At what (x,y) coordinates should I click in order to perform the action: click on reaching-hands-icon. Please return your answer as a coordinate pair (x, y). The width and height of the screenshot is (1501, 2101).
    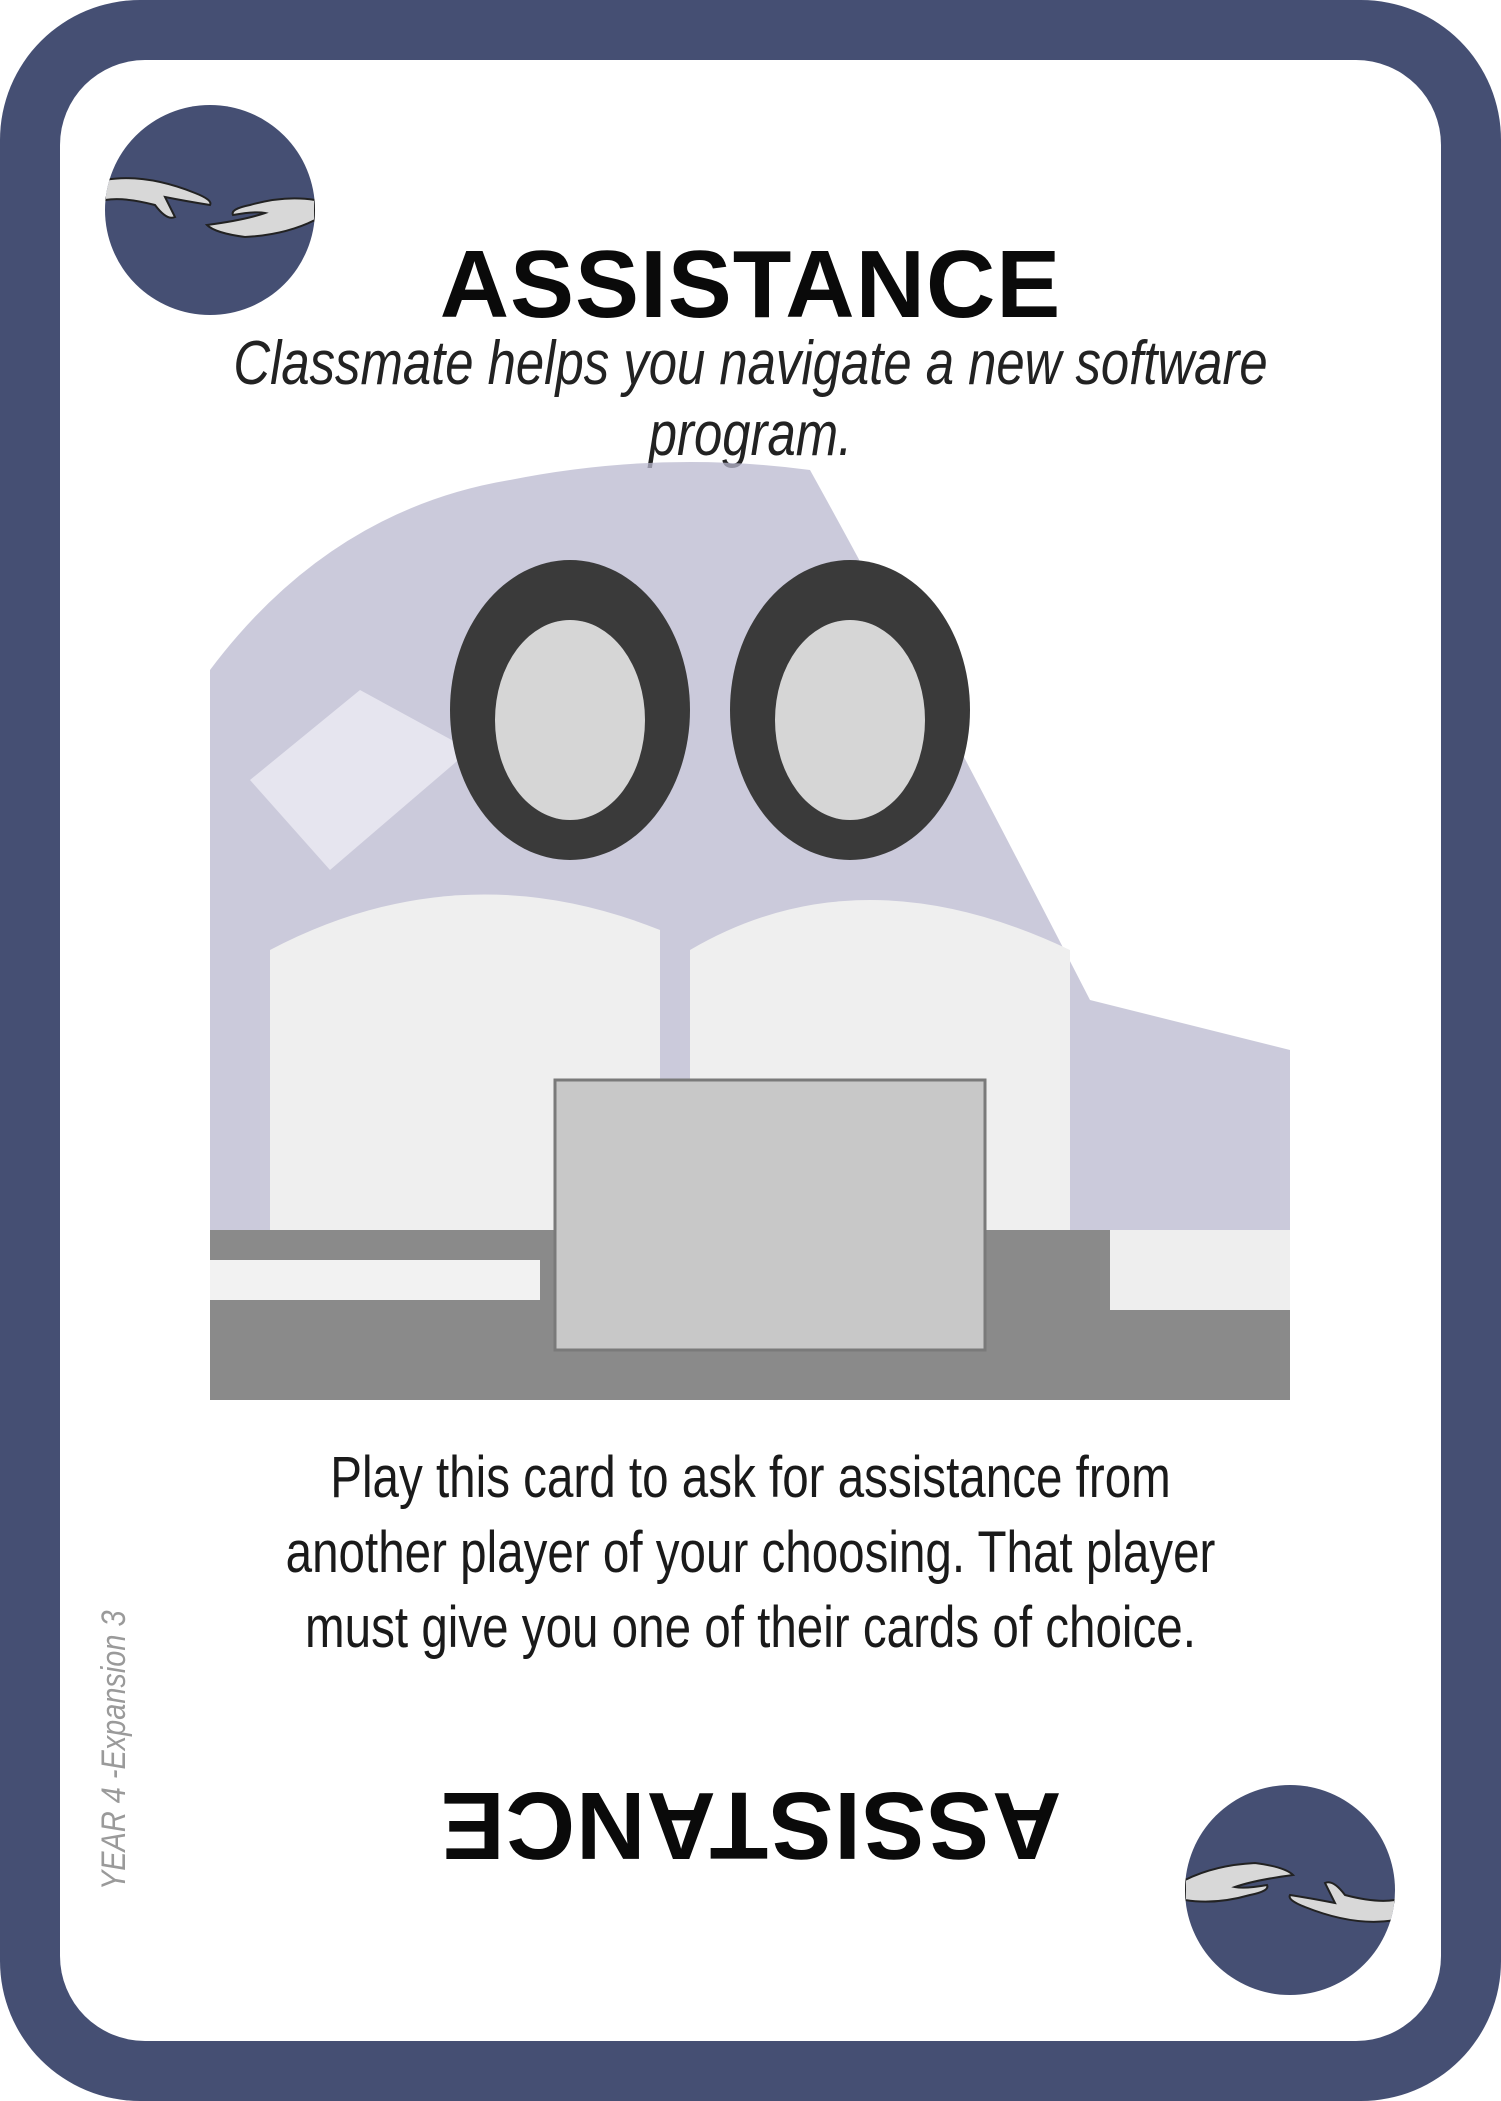
    Looking at the image, I should click on (1290, 1890).